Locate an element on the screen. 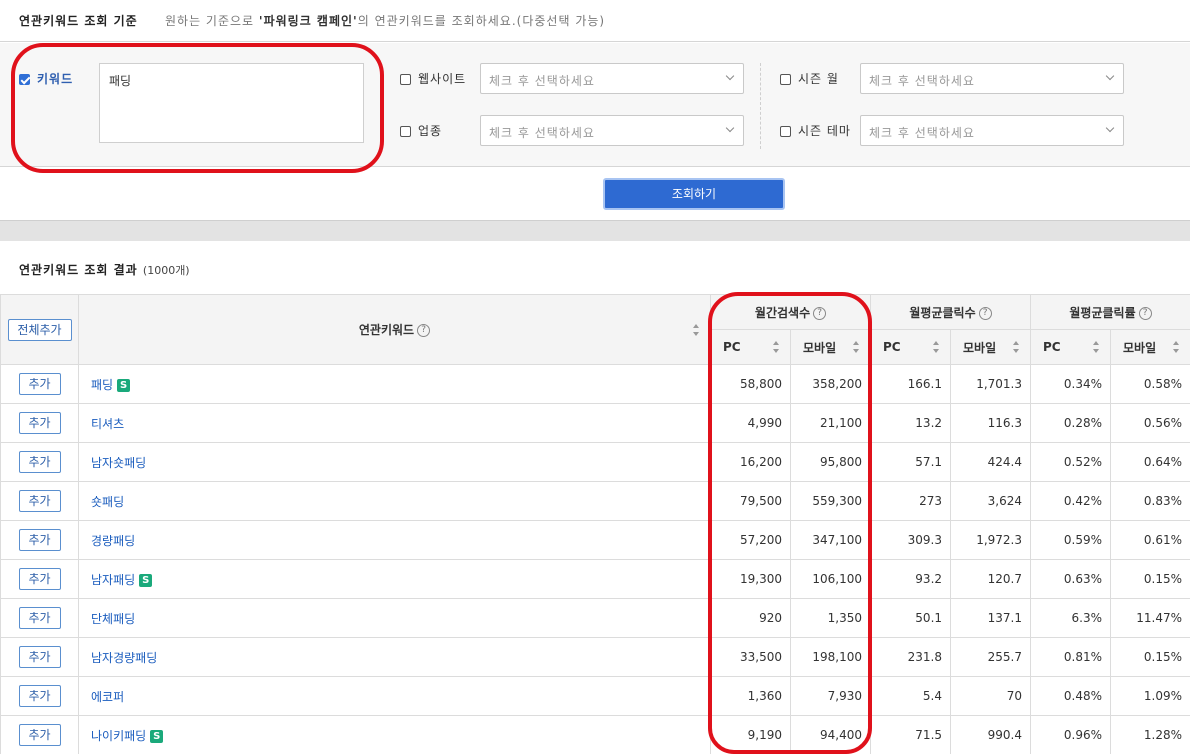  click-pc-cell: 5.4 is located at coordinates (911, 696).